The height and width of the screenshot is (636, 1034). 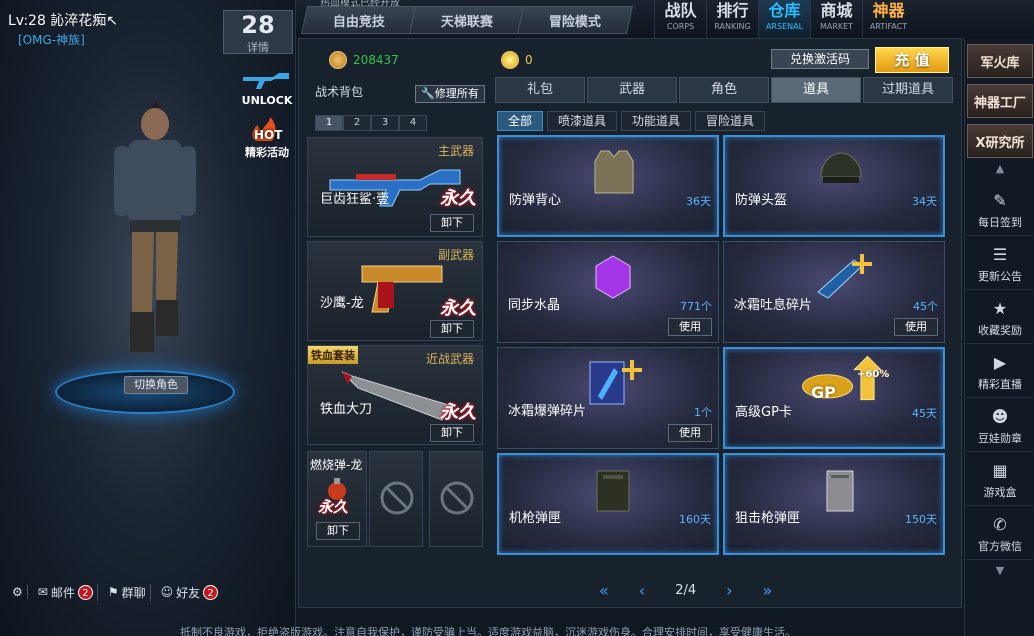 I want to click on subtab-function: 功能道具, so click(x=656, y=121).